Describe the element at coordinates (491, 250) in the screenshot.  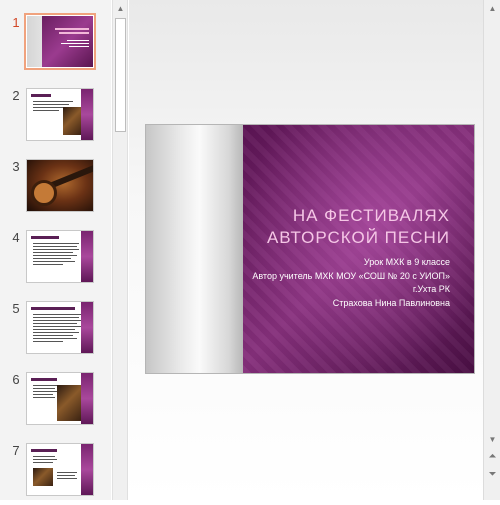
I see `editor-scrollbar: ▲ ▼ ⏶ ⏷` at that location.